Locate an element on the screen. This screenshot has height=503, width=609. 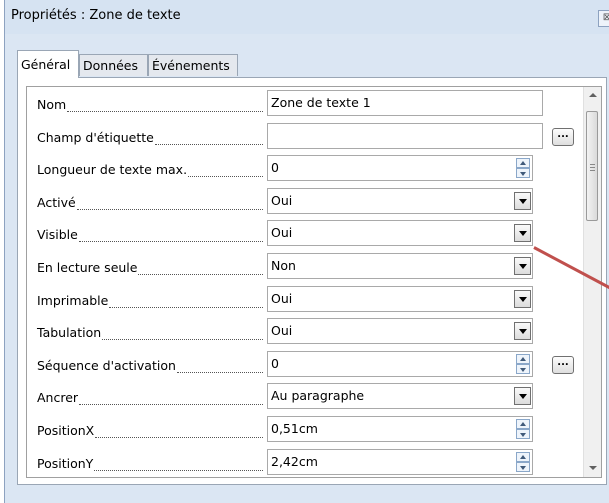
tab-label: Événements is located at coordinates (191, 65).